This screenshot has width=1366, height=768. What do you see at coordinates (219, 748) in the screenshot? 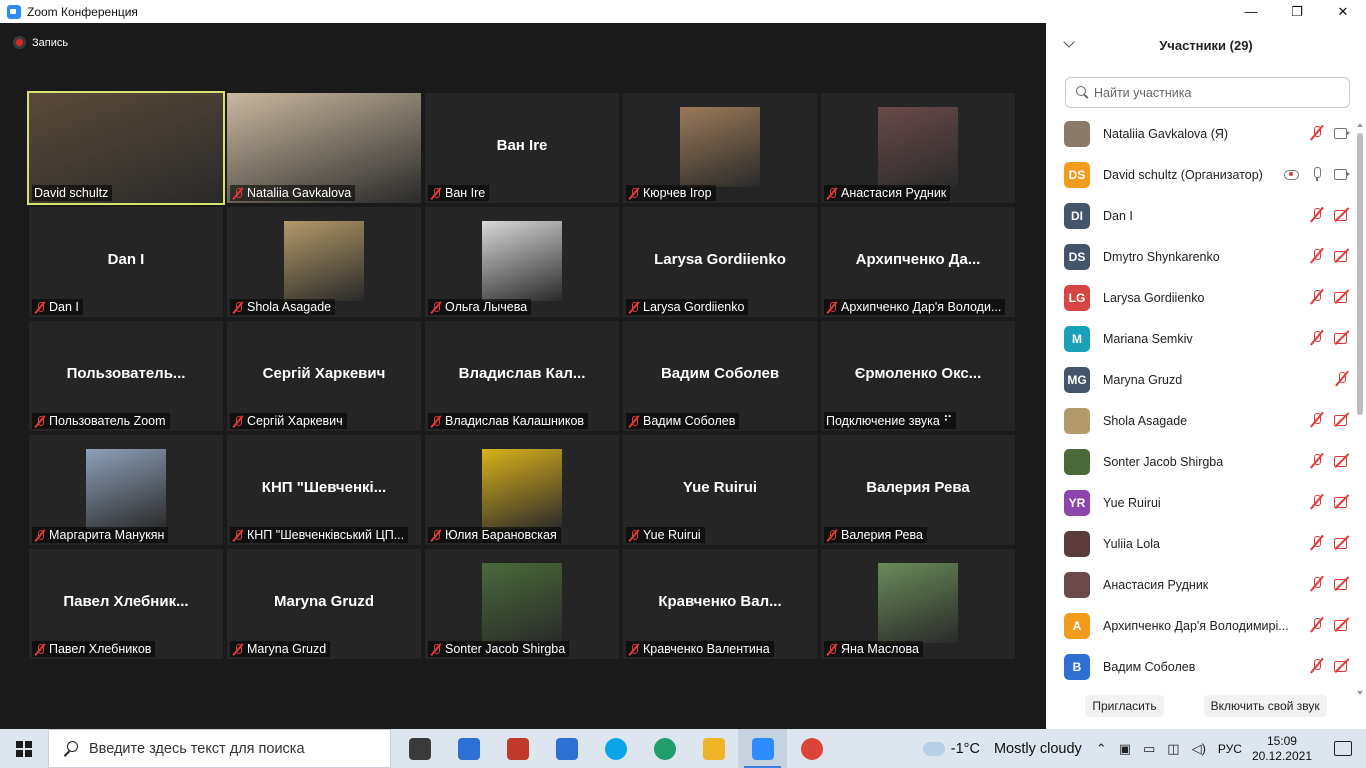
I see `taskbar-search: Введите здесь текст для поиска` at bounding box center [219, 748].